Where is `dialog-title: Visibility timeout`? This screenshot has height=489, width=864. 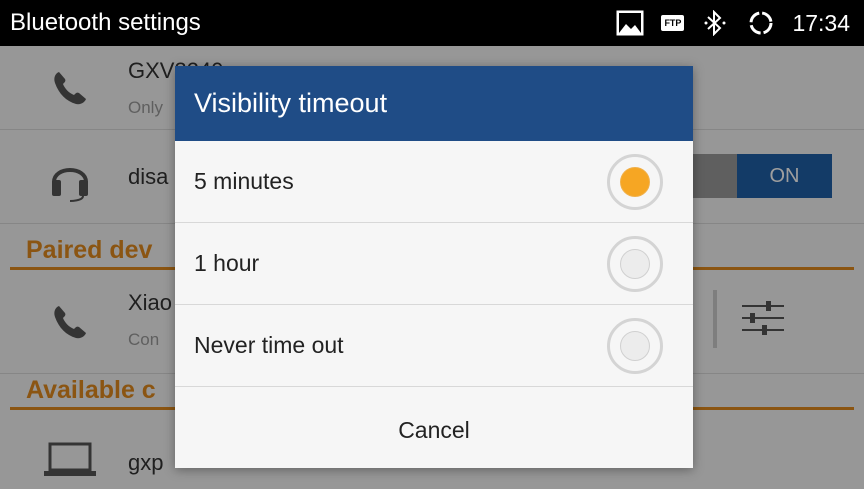
dialog-title: Visibility timeout is located at coordinates (434, 103).